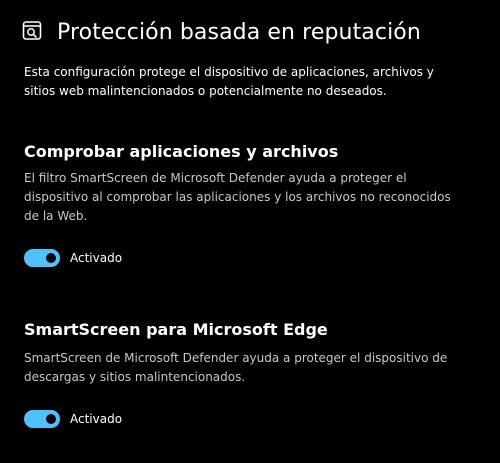  What do you see at coordinates (181, 151) in the screenshot?
I see `section-title-check-apps-files: Comprobar aplicaciones y archivos` at bounding box center [181, 151].